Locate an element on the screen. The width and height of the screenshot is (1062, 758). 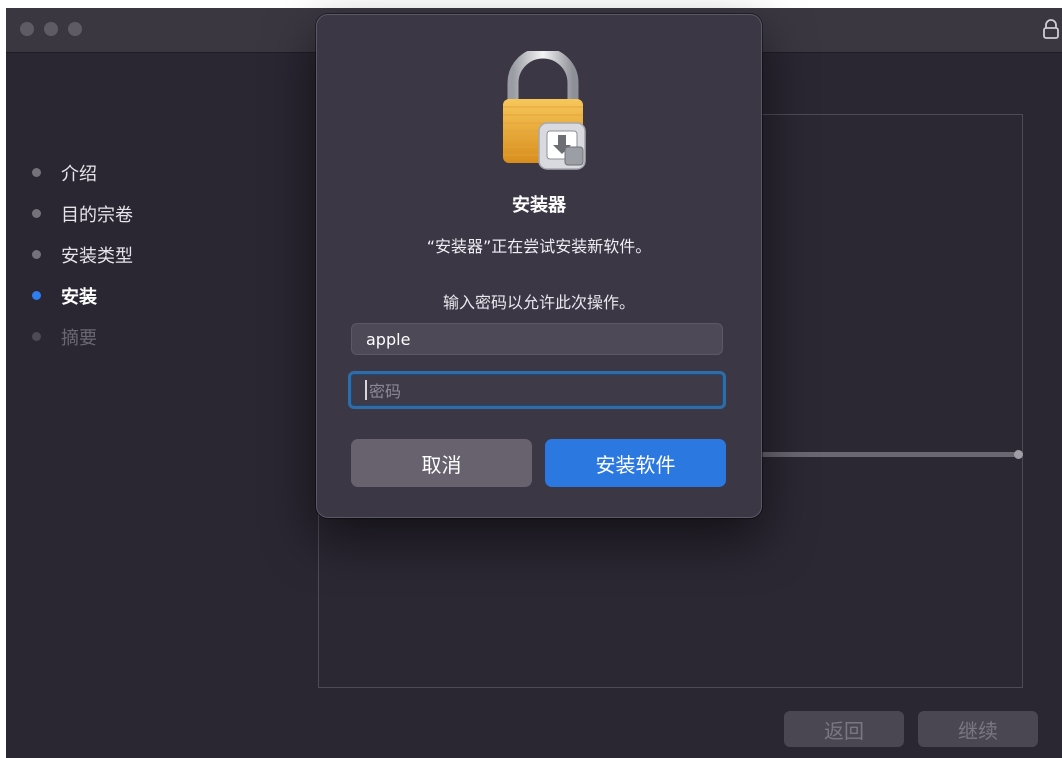
minimize-window-button is located at coordinates (51, 29).